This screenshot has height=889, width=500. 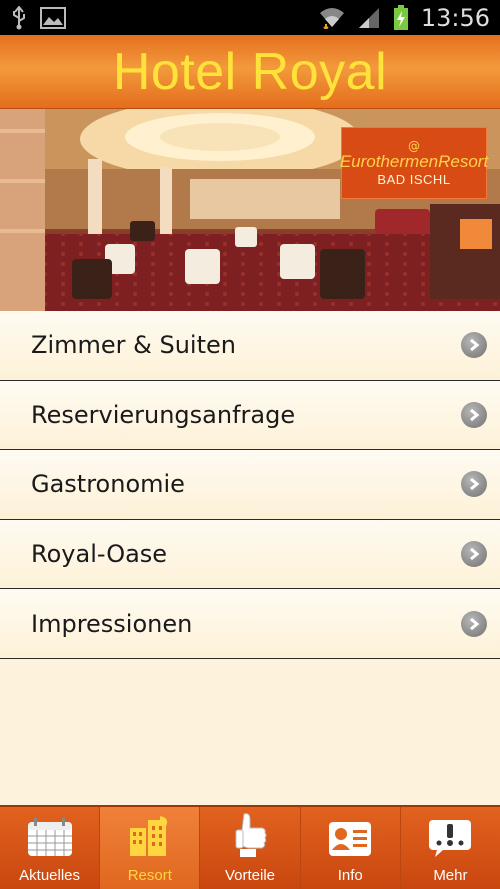 What do you see at coordinates (450, 840) in the screenshot?
I see `more-icon` at bounding box center [450, 840].